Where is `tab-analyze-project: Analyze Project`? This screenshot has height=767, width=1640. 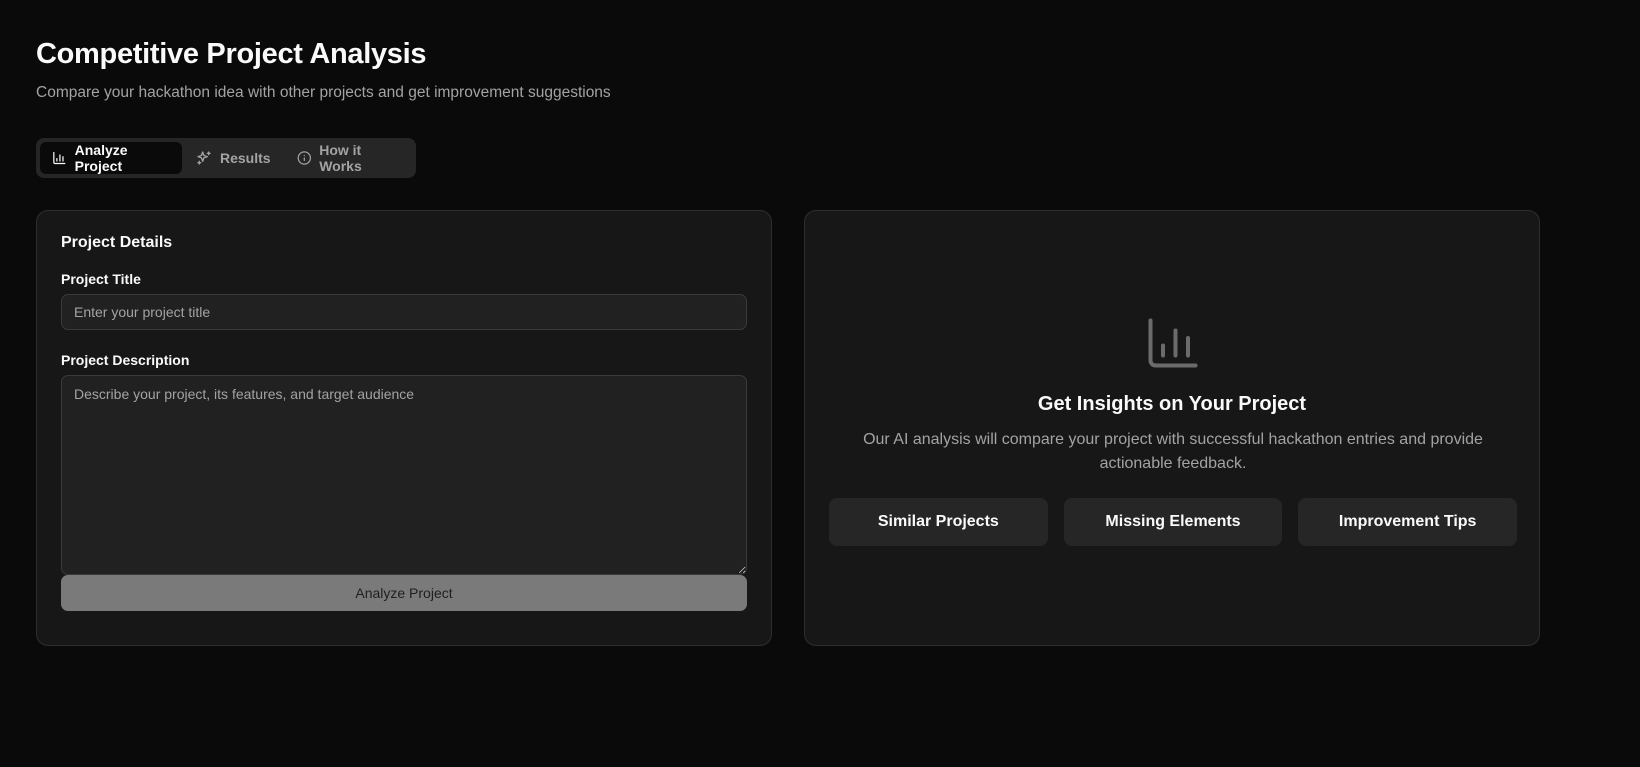 tab-analyze-project: Analyze Project is located at coordinates (111, 158).